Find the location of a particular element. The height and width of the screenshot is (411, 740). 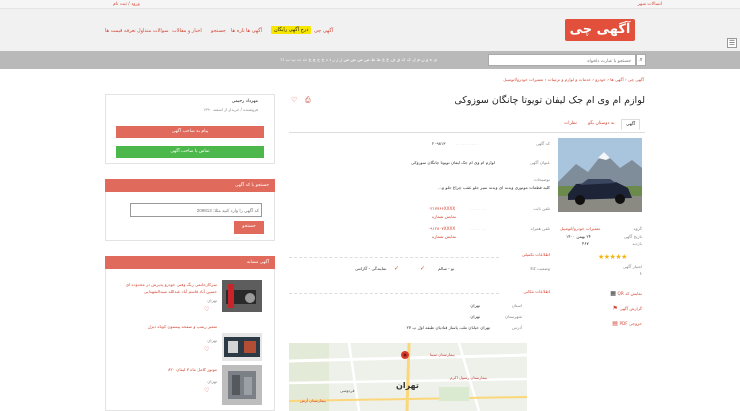

rating-stars: ★★★★★ is located at coordinates (612, 257).